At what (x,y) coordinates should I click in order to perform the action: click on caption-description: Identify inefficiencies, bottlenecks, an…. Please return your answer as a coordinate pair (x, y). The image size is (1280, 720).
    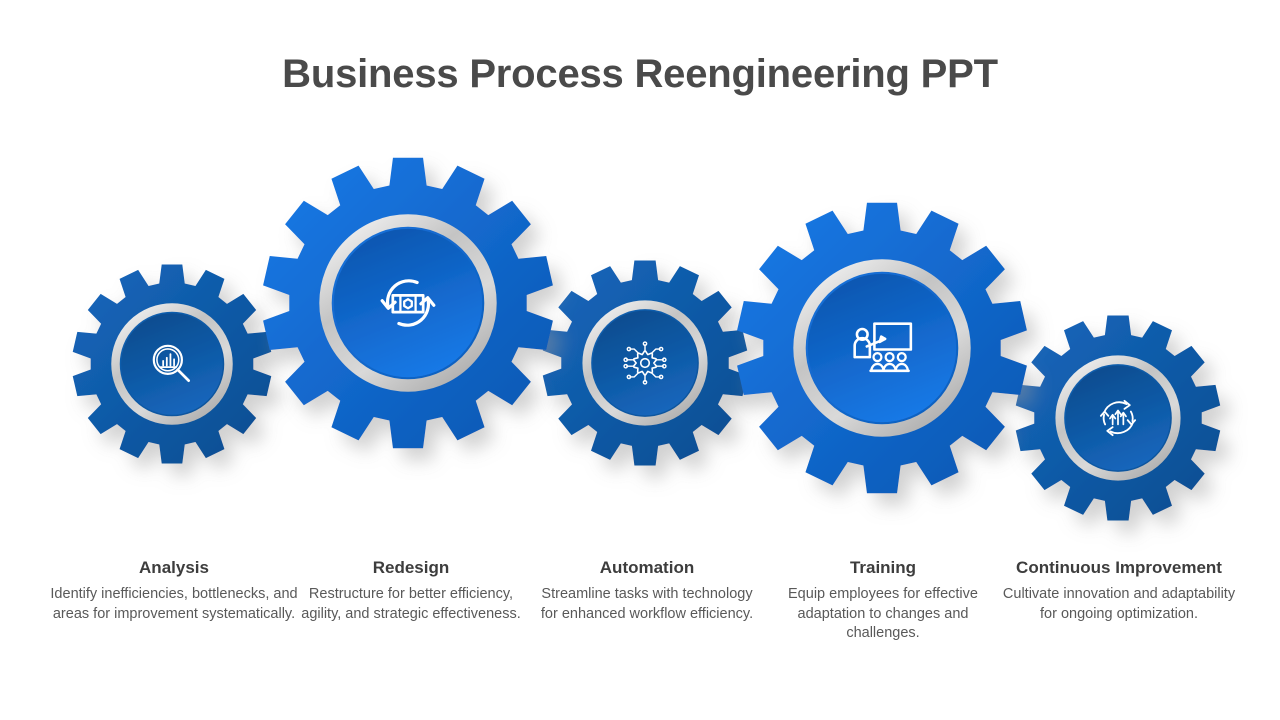
    Looking at the image, I should click on (174, 604).